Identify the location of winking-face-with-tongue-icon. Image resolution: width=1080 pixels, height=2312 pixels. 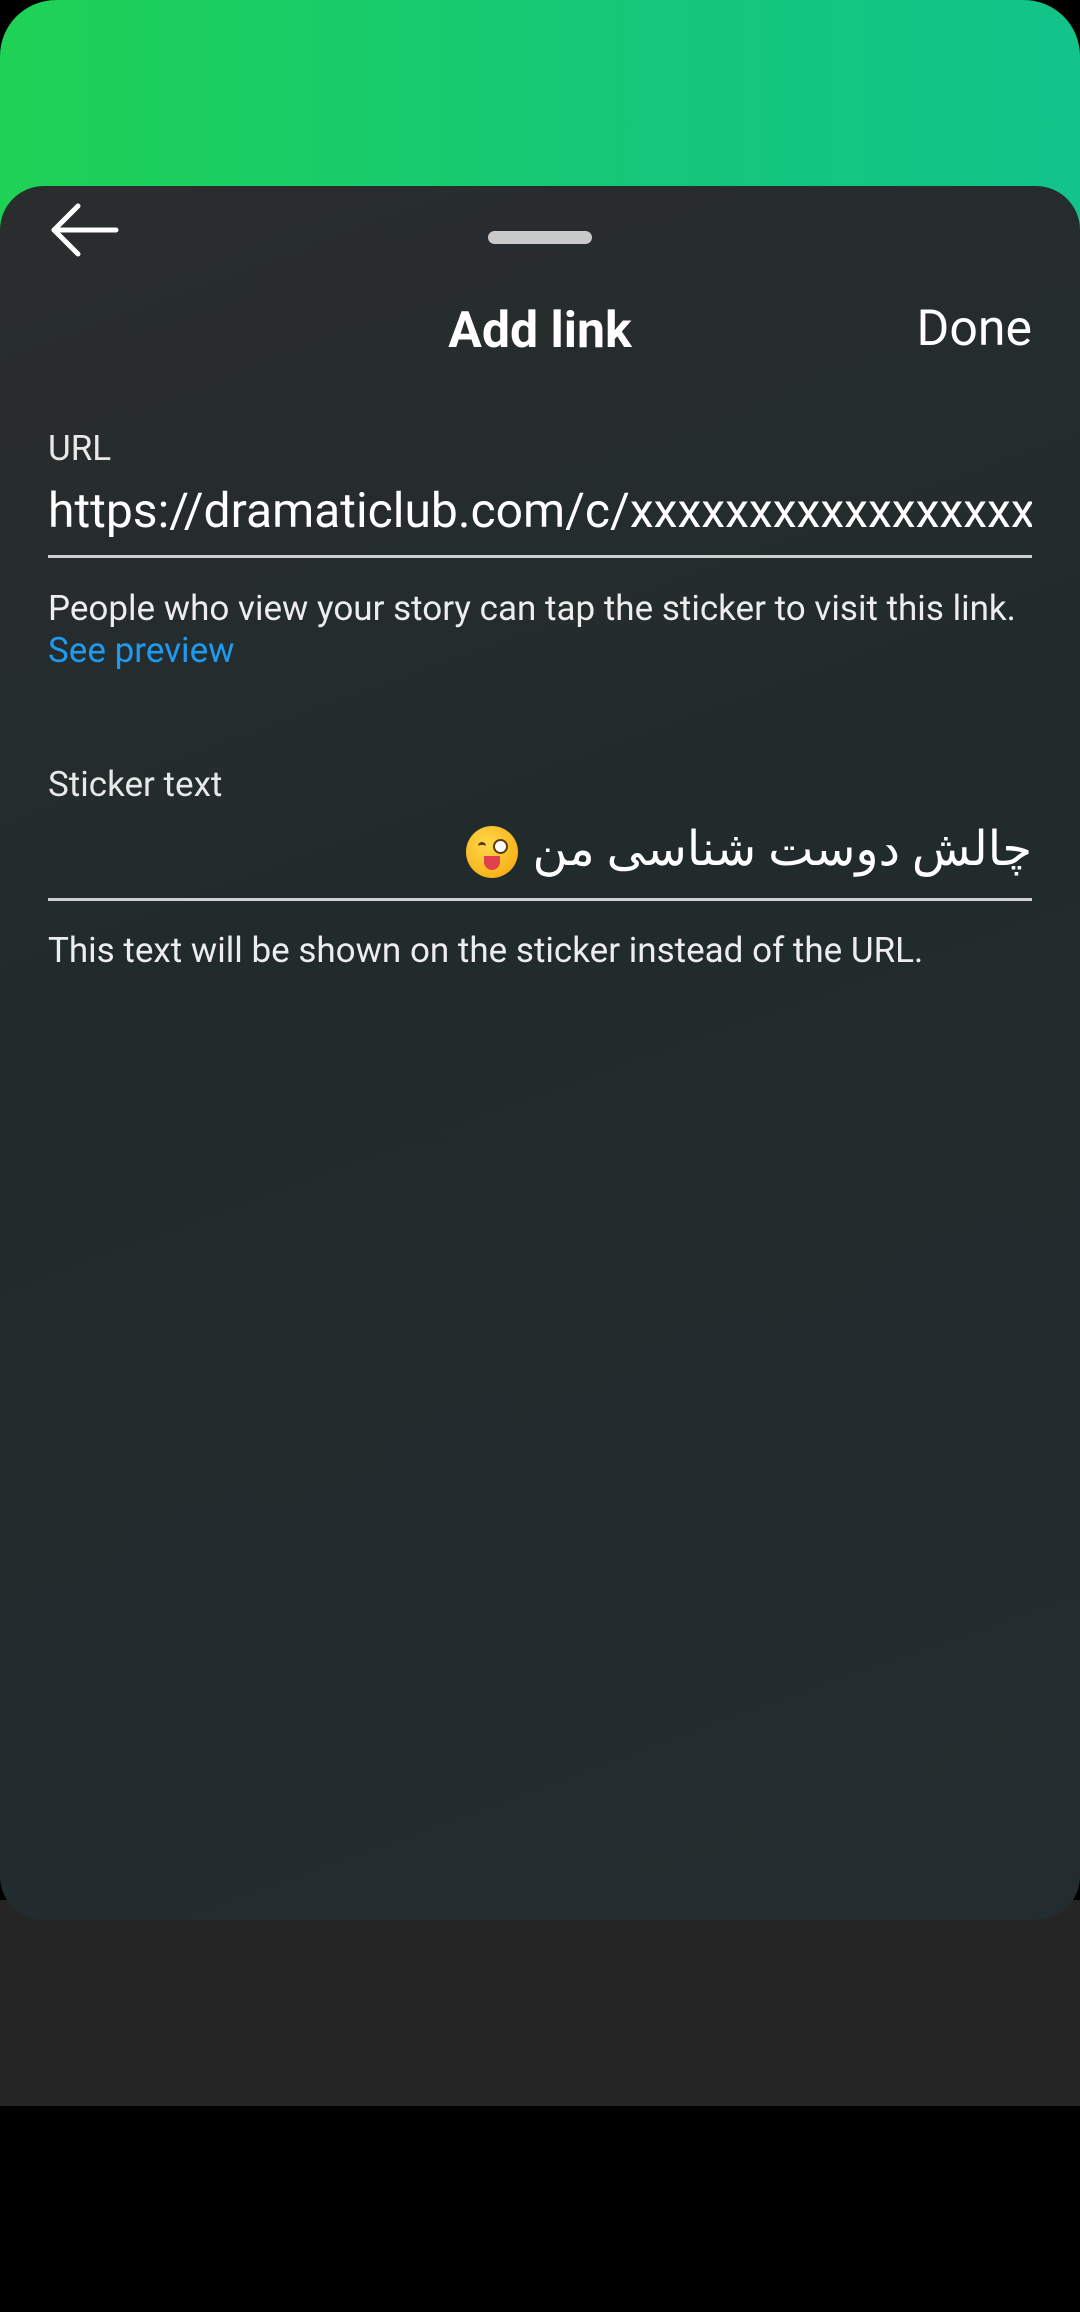
(492, 852).